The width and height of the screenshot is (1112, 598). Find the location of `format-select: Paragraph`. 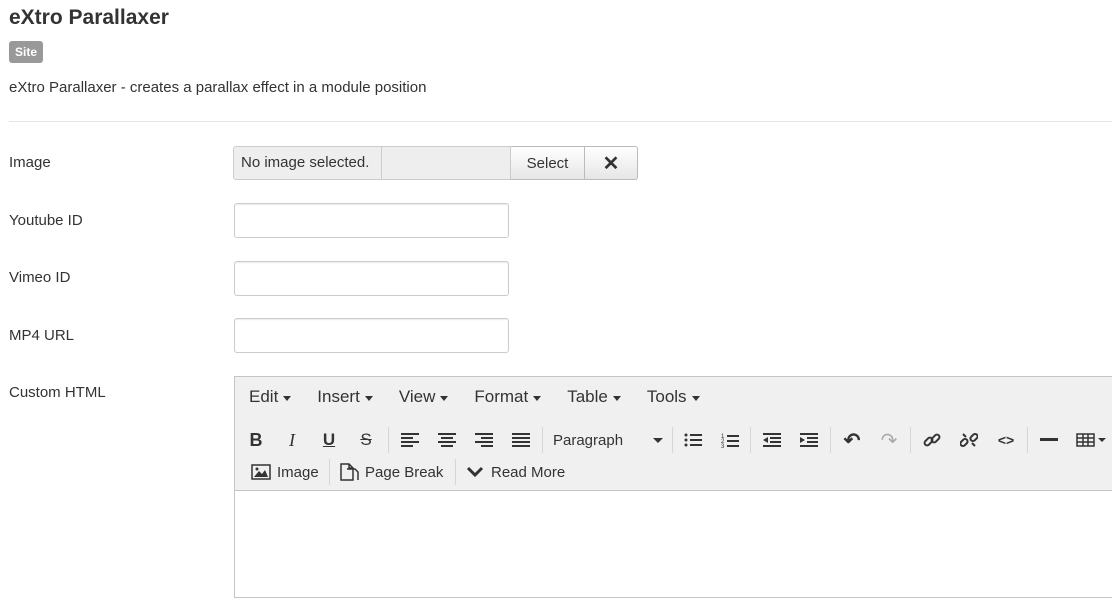

format-select: Paragraph is located at coordinates (608, 440).